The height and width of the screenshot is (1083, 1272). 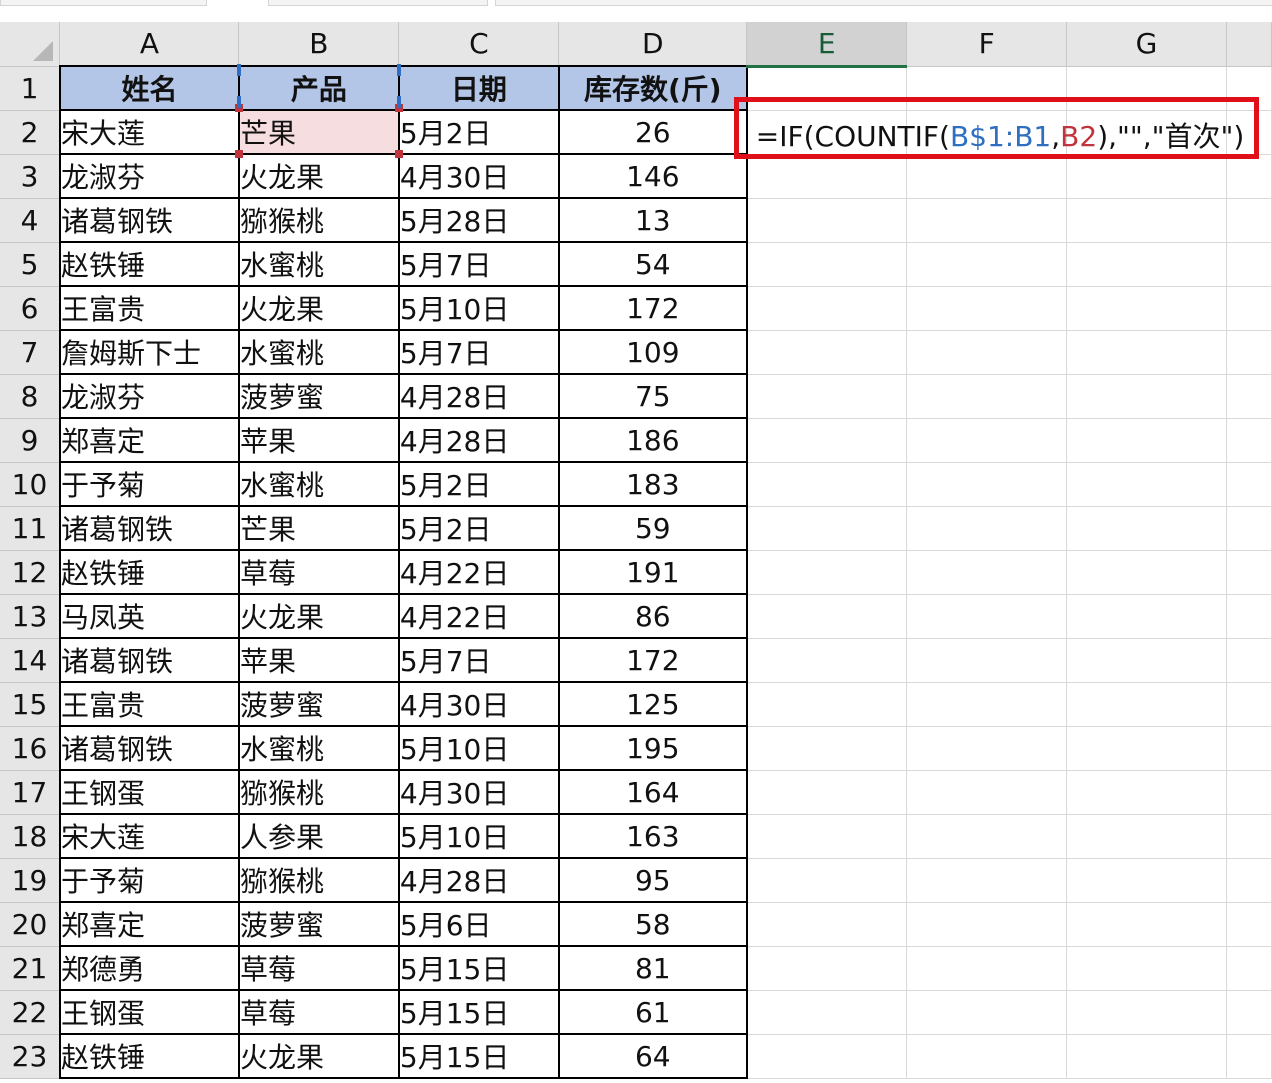 I want to click on column-header-c: C, so click(x=479, y=44).